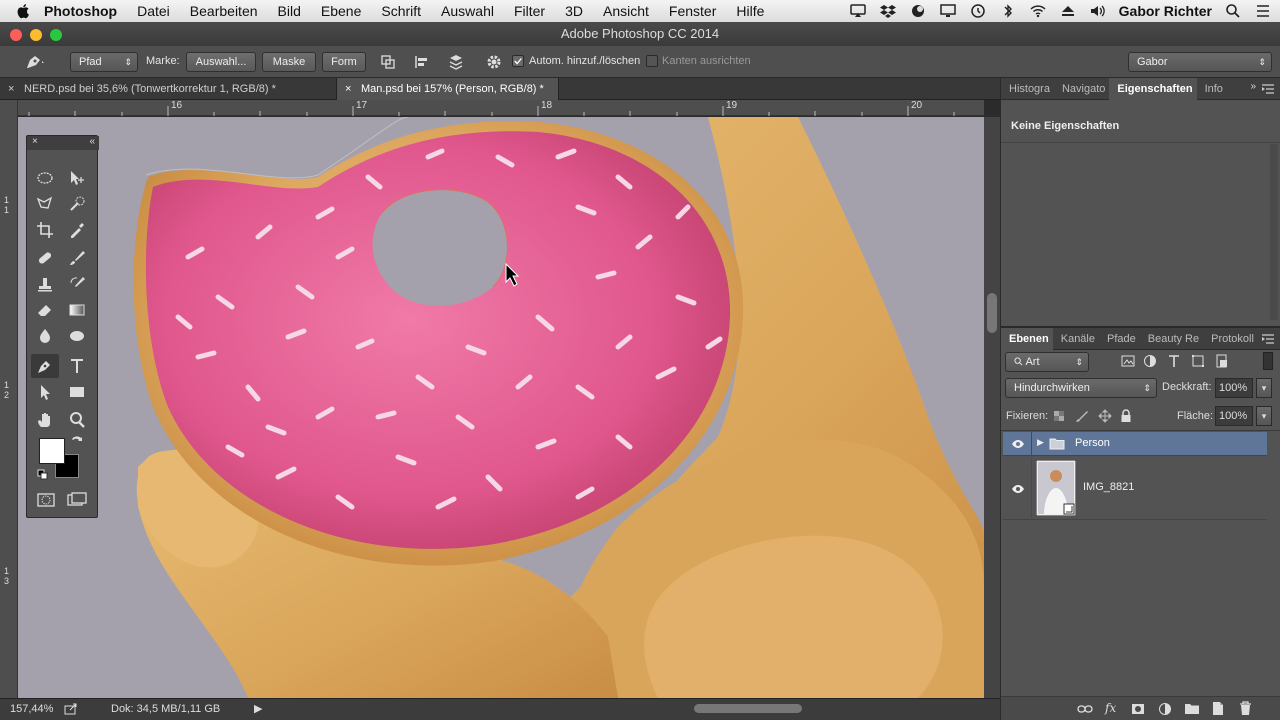 This screenshot has height=720, width=1280. What do you see at coordinates (1150, 361) in the screenshot?
I see `filter-adjustment-icon` at bounding box center [1150, 361].